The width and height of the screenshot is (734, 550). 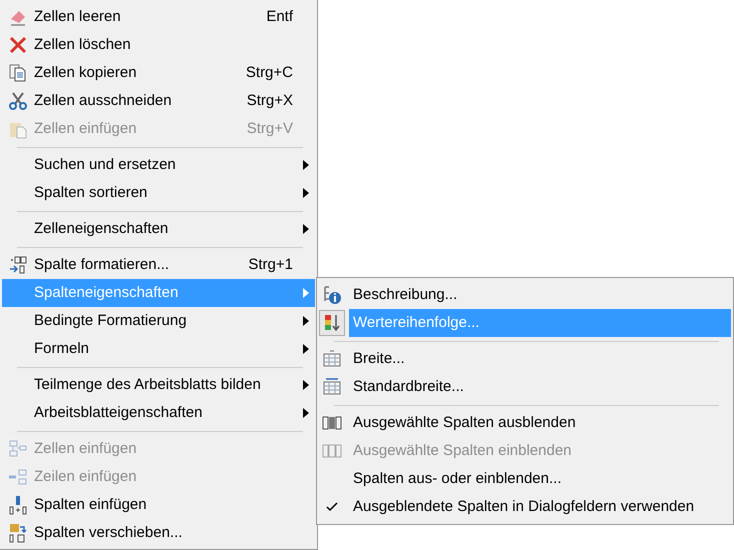 What do you see at coordinates (332, 323) in the screenshot?
I see `value-order-icon` at bounding box center [332, 323].